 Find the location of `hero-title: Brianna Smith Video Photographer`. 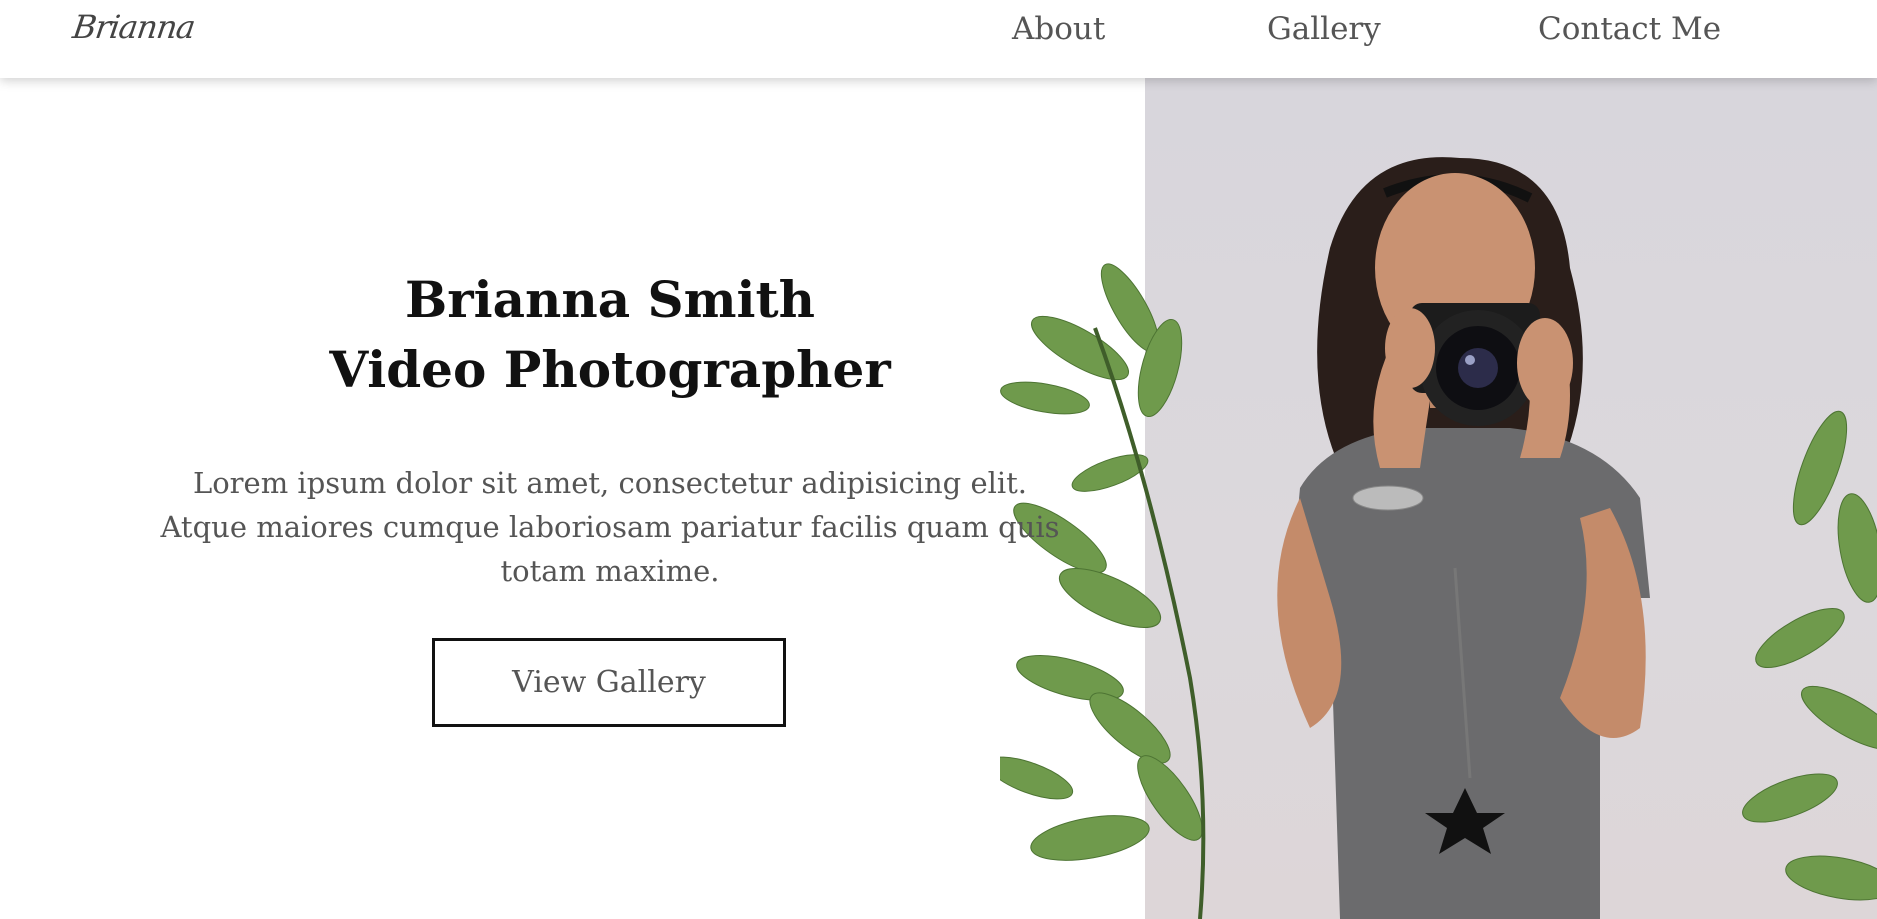

hero-title: Brianna Smith Video Photographer is located at coordinates (610, 335).